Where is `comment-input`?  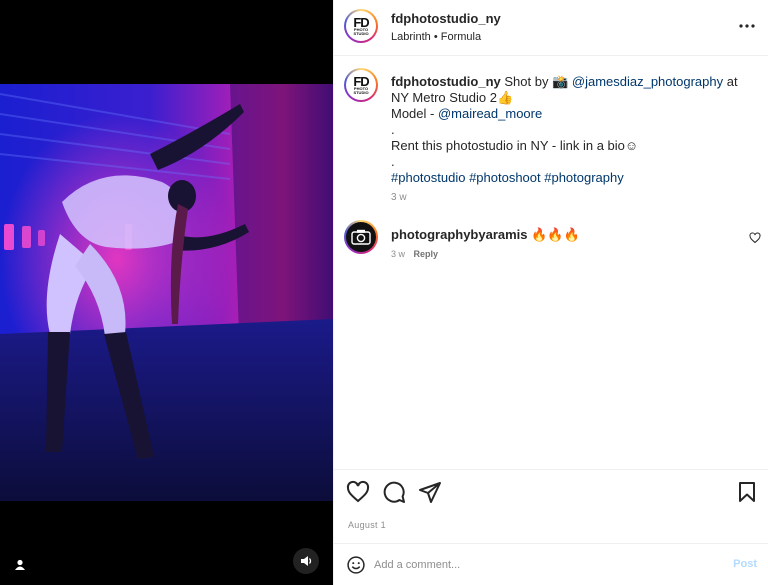 comment-input is located at coordinates (544, 565).